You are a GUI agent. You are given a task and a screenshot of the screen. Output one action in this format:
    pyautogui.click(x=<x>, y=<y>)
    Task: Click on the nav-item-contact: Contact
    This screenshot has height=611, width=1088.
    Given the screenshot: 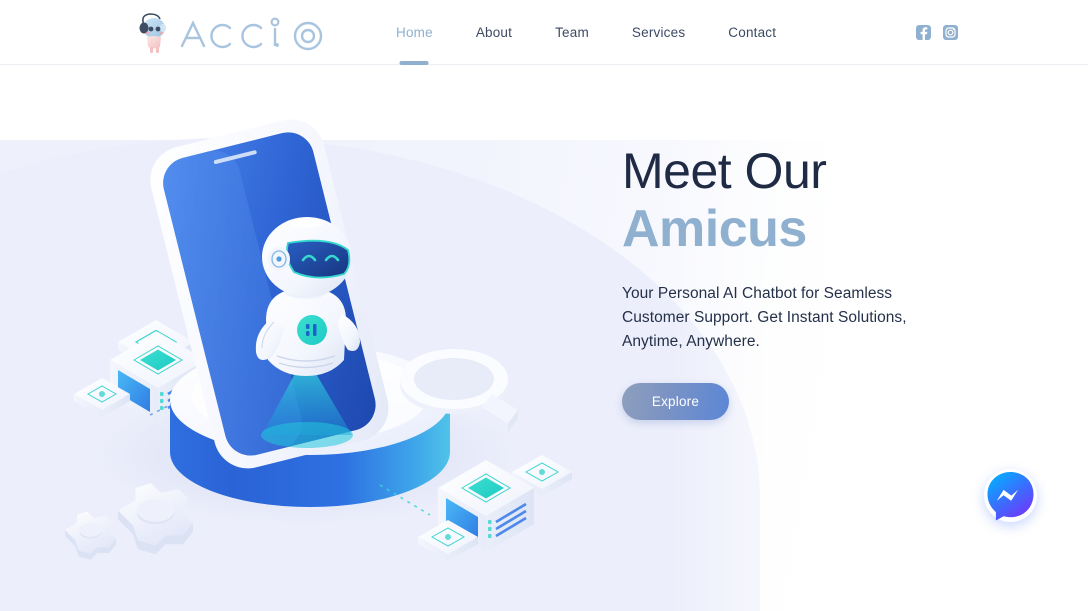 What is the action you would take?
    pyautogui.click(x=752, y=32)
    